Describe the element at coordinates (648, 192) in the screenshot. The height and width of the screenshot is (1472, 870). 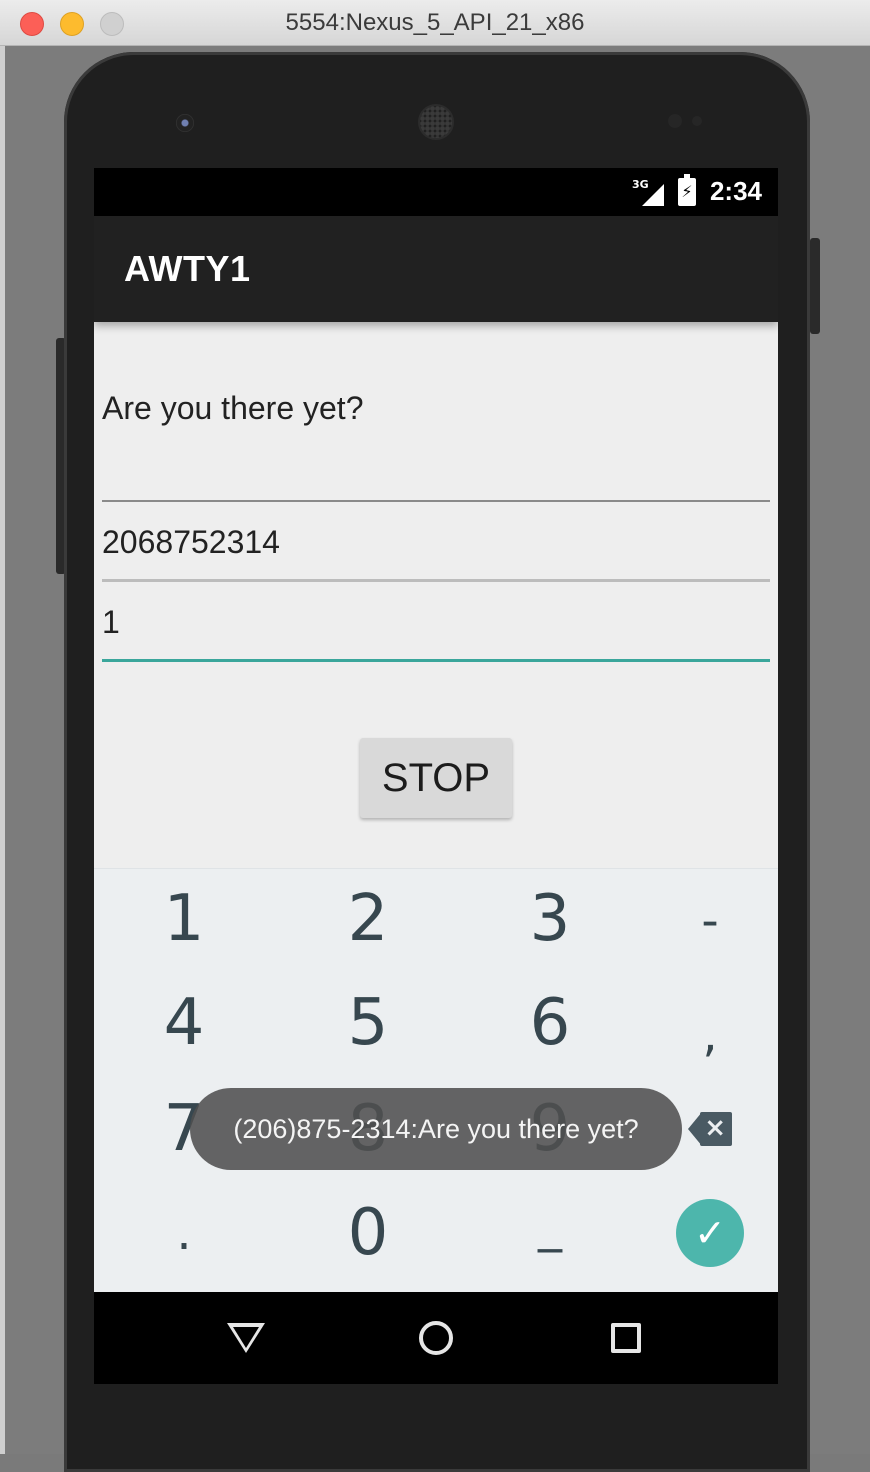
I see `signal-icon: 3G` at that location.